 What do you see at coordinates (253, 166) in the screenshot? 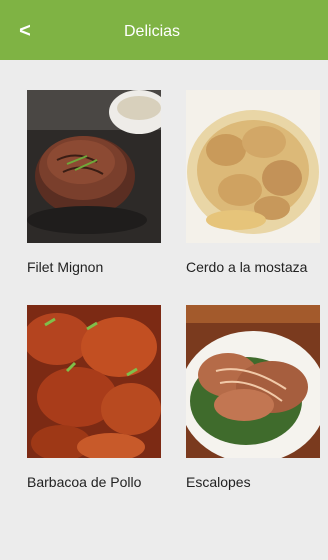
I see `cerdo-mostaza-photo` at bounding box center [253, 166].